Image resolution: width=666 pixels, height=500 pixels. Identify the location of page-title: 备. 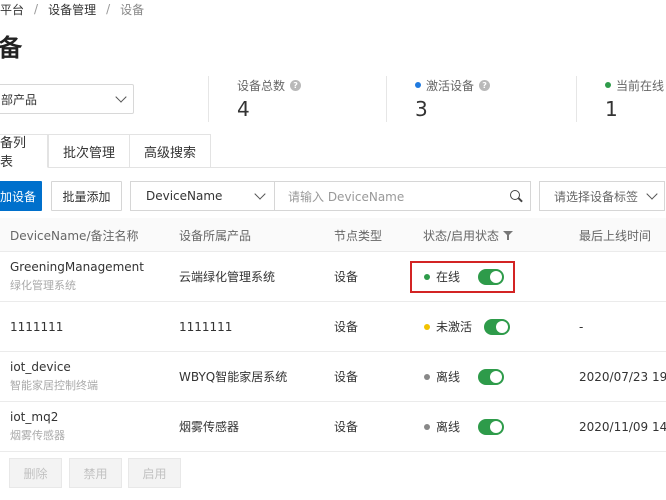
(11, 48).